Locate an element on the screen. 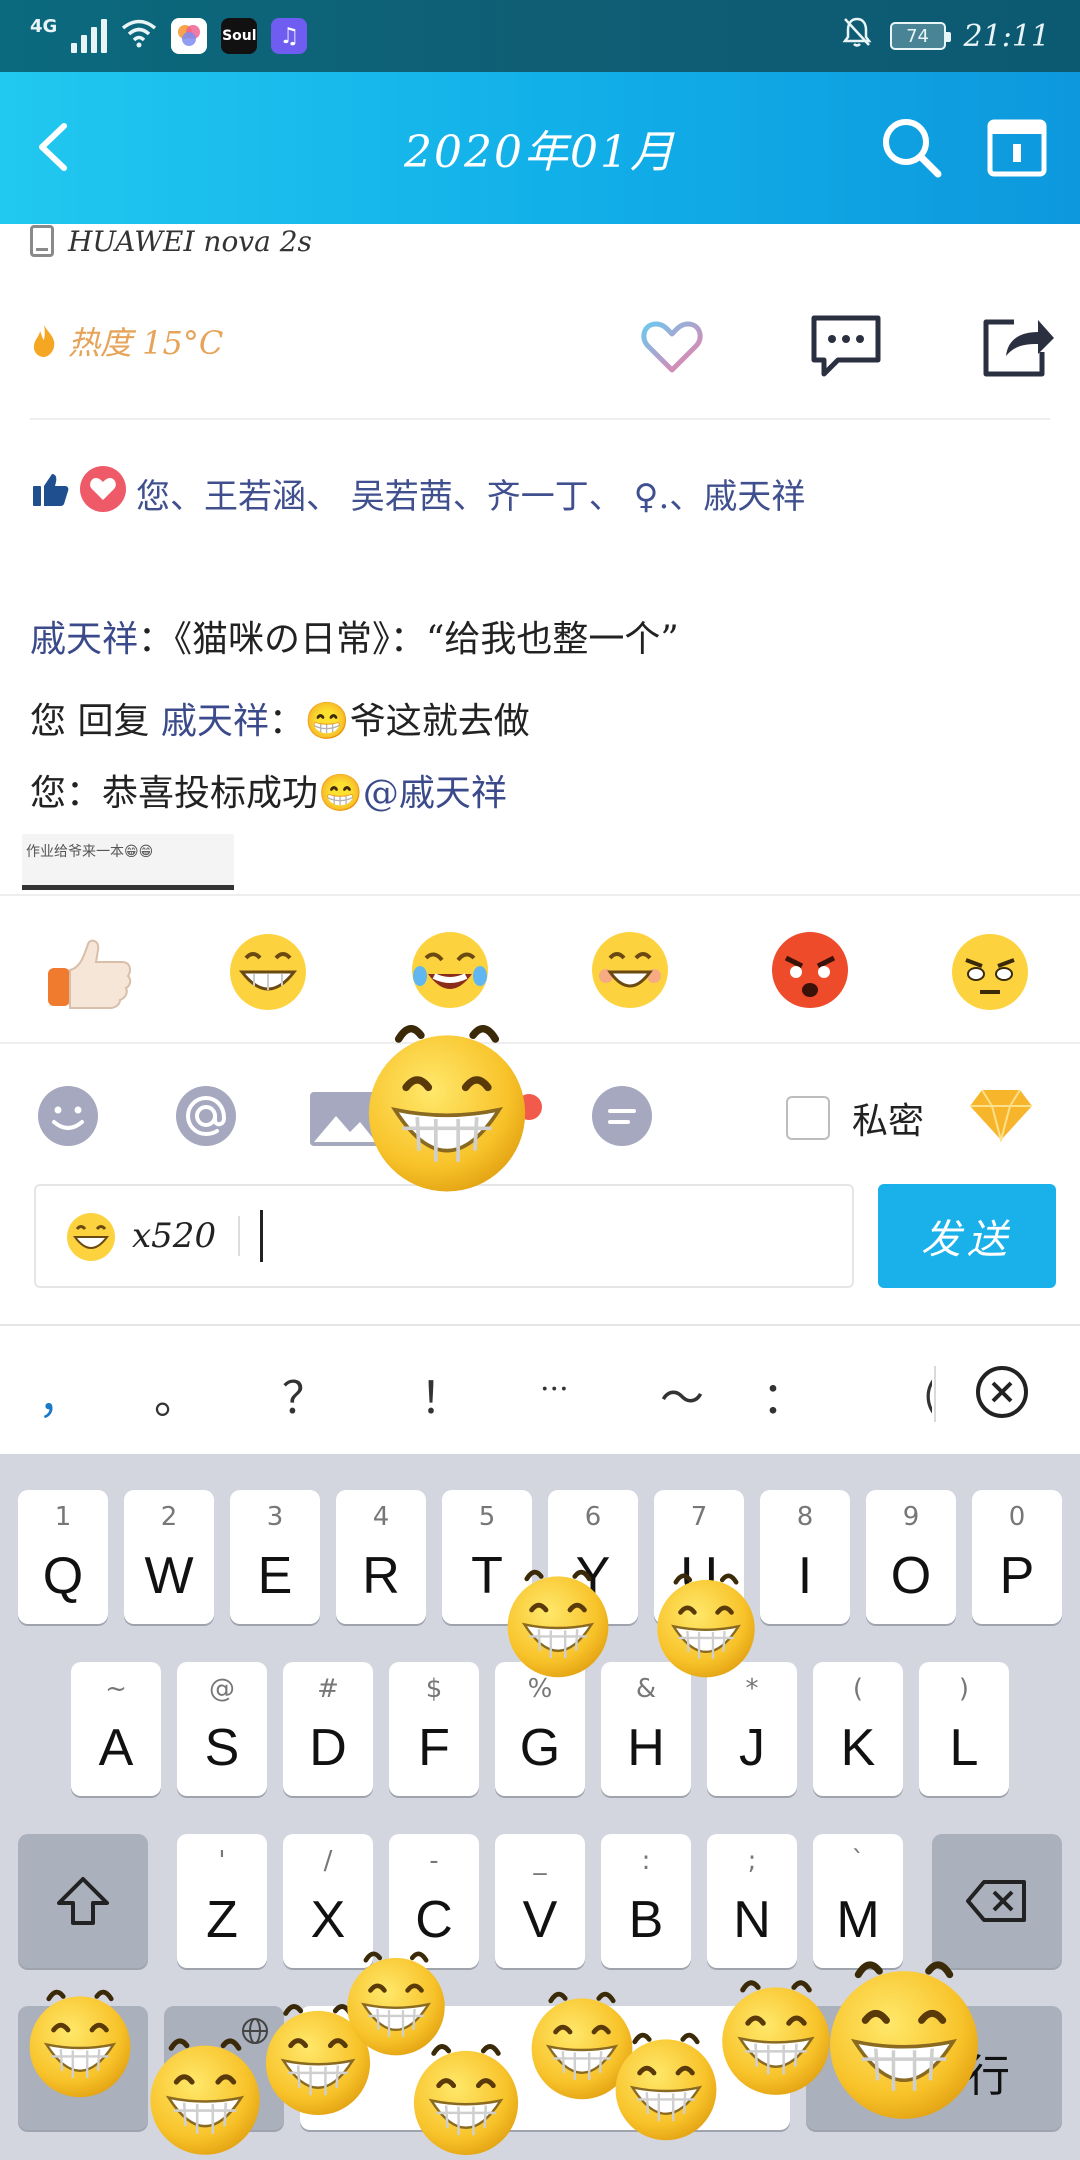 This screenshot has height=2160, width=1080. like-button is located at coordinates (672, 346).